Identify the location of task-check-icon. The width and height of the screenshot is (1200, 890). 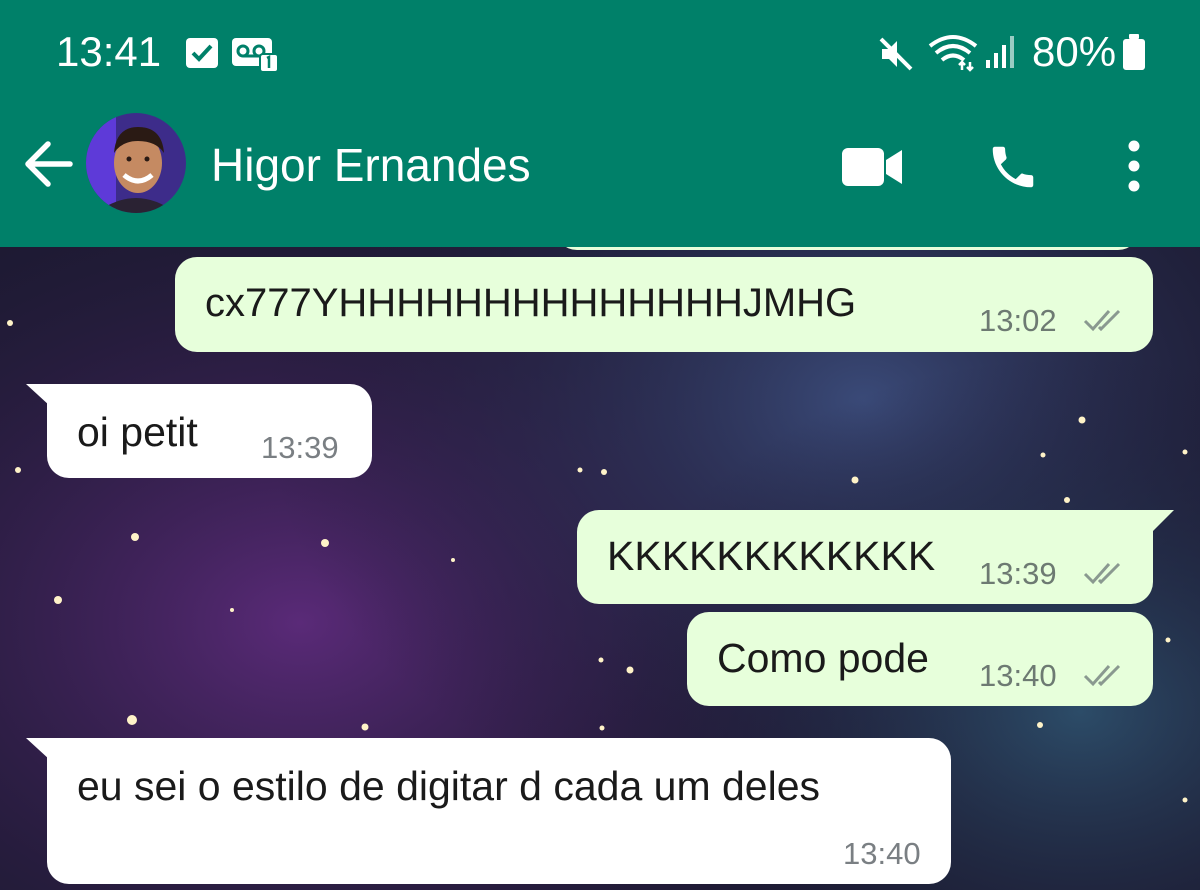
(202, 53).